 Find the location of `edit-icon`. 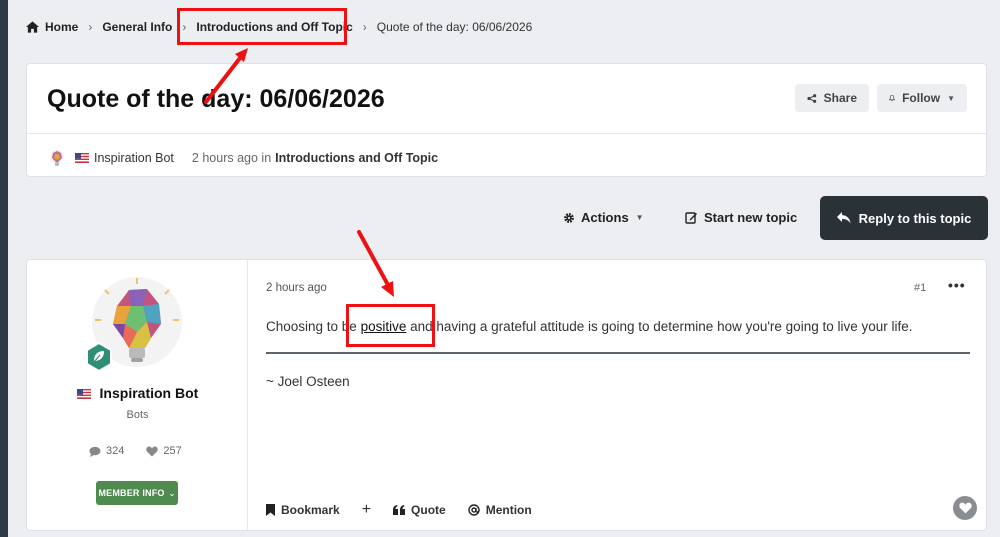

edit-icon is located at coordinates (691, 218).